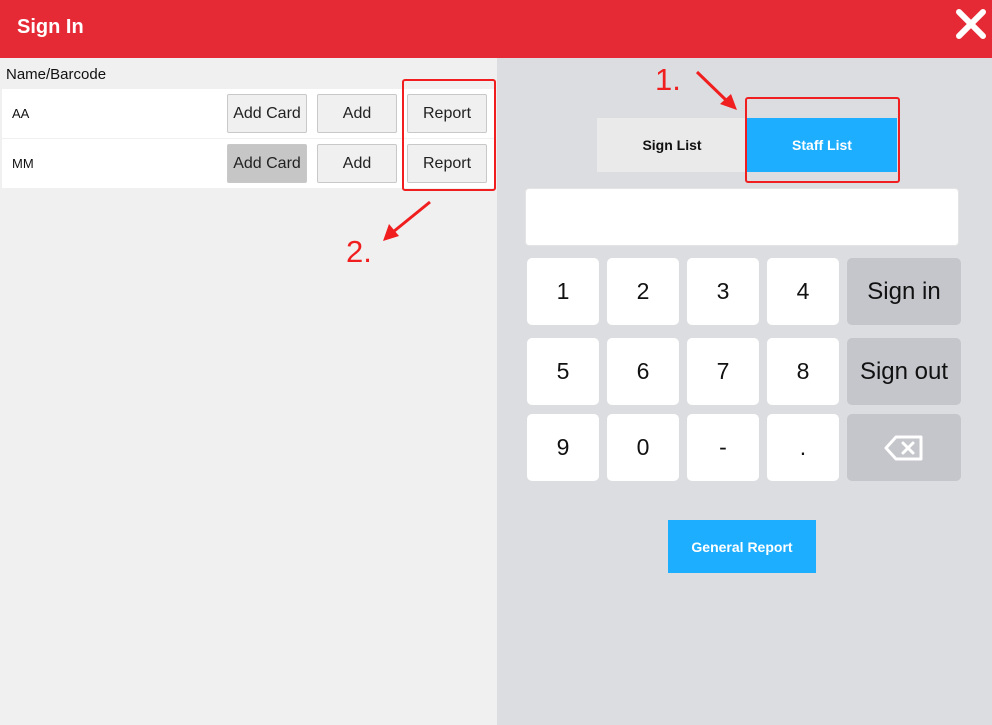  Describe the element at coordinates (563, 447) in the screenshot. I see `key-9: 9` at that location.